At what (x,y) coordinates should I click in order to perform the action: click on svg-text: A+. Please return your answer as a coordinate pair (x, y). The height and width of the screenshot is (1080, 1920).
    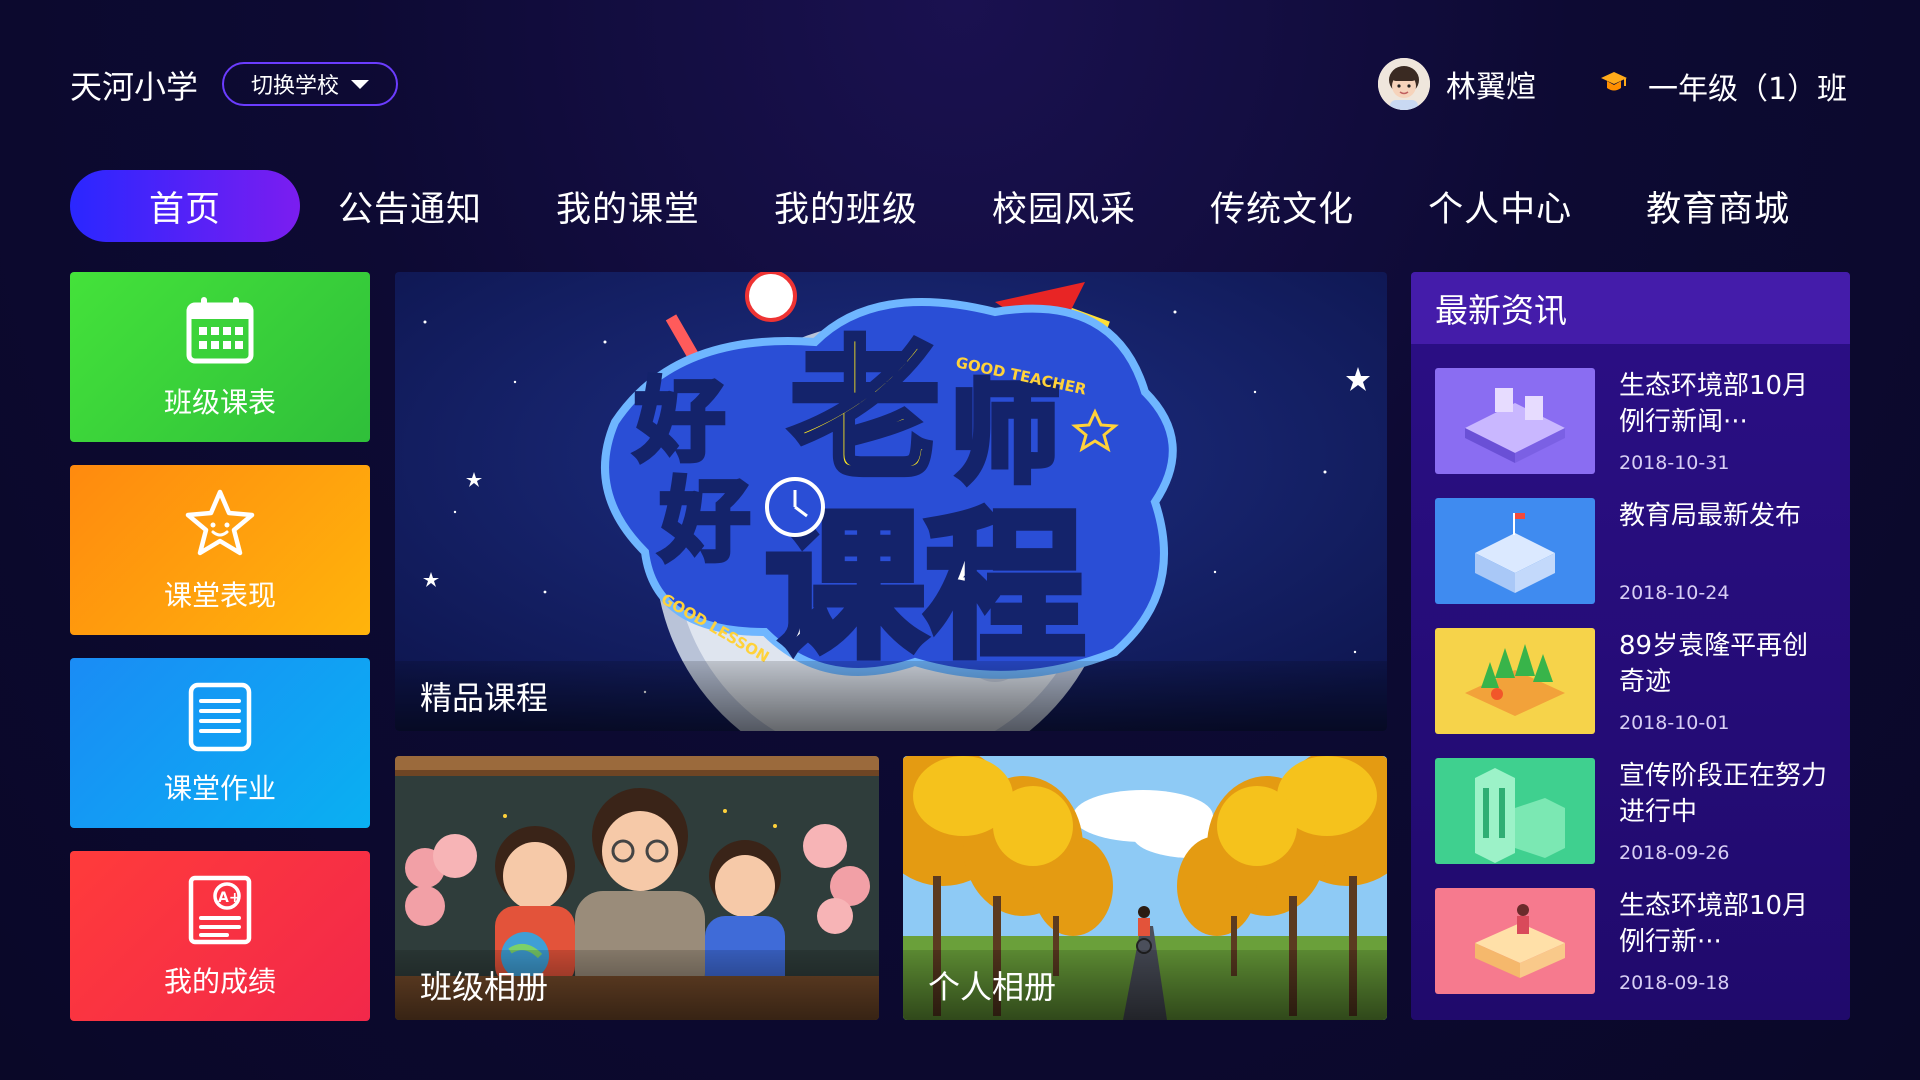
    Looking at the image, I should click on (229, 898).